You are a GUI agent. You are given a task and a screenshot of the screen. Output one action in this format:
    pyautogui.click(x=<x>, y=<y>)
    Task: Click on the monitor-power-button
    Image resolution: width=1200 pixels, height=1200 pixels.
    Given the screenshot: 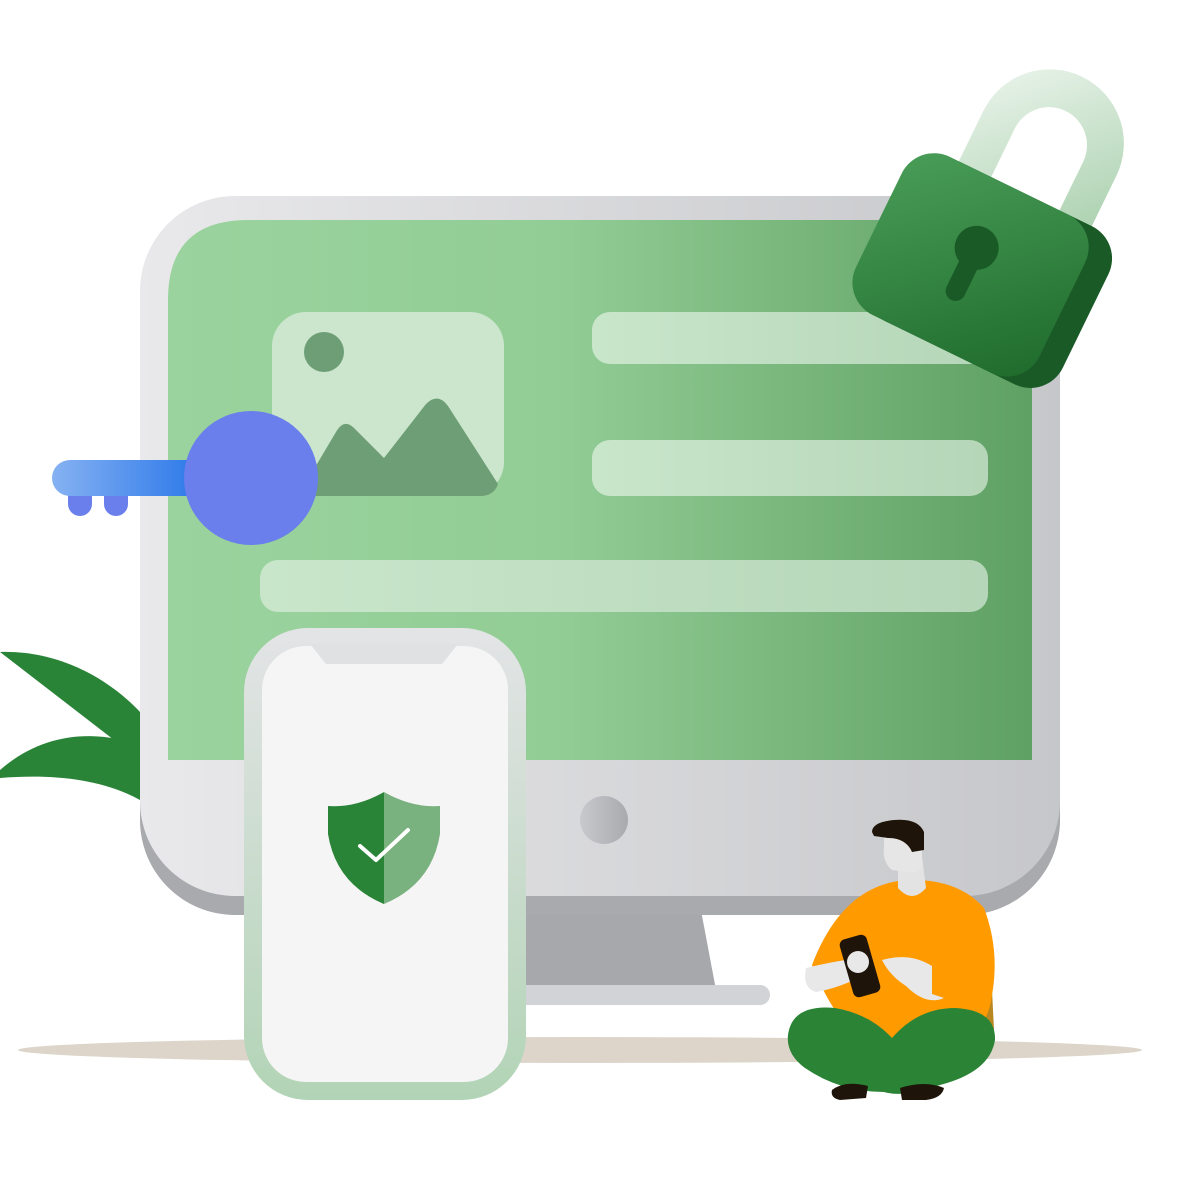 What is the action you would take?
    pyautogui.click(x=604, y=820)
    